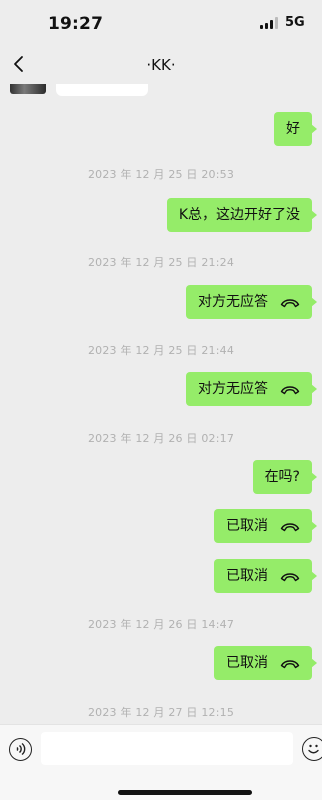  I want to click on emoji-button, so click(312, 749).